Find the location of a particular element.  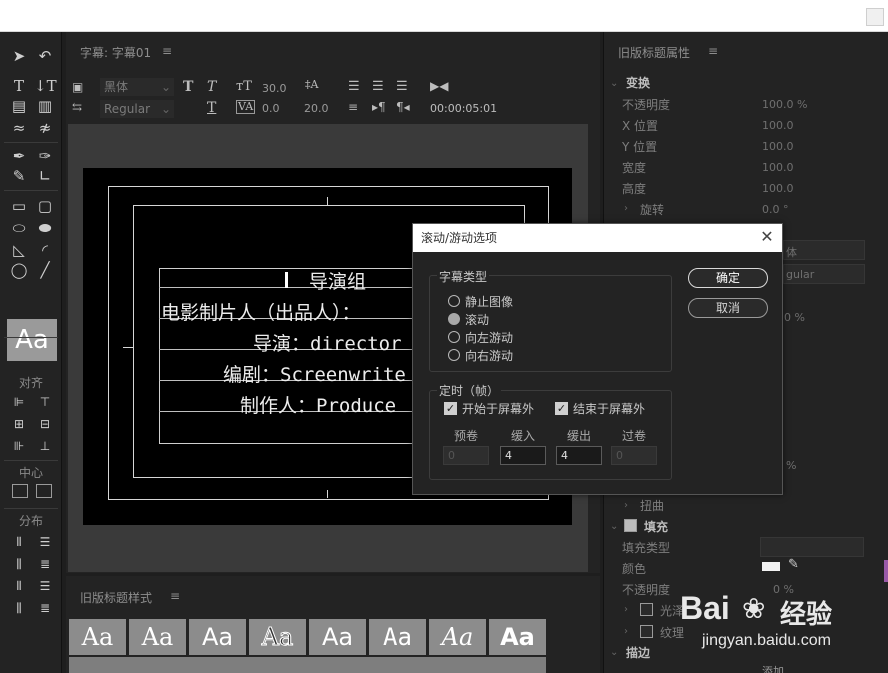

align-right-text-icon: ☰ is located at coordinates (402, 86).